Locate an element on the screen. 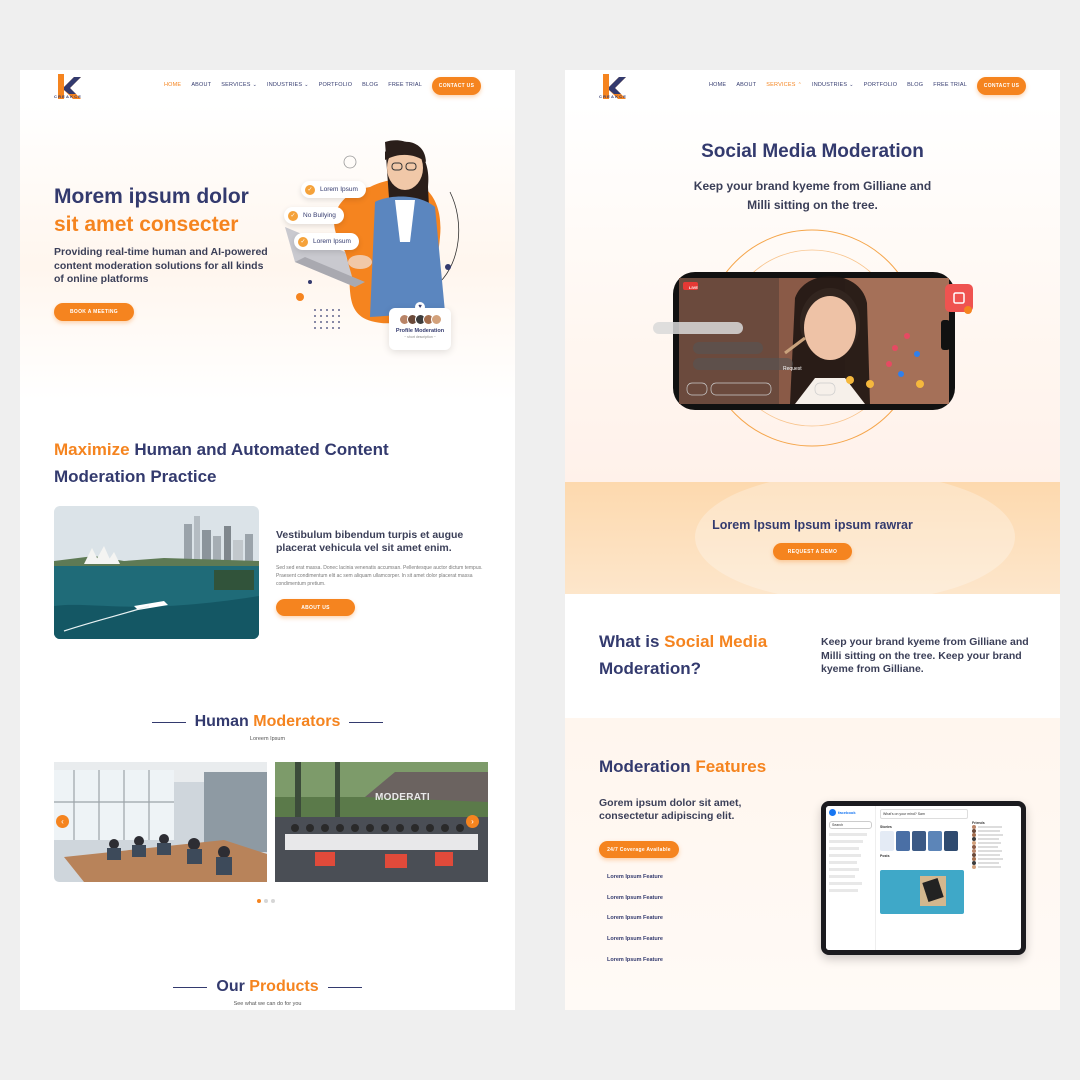  profile-card-title: Profile Moderation is located at coordinates (420, 331).